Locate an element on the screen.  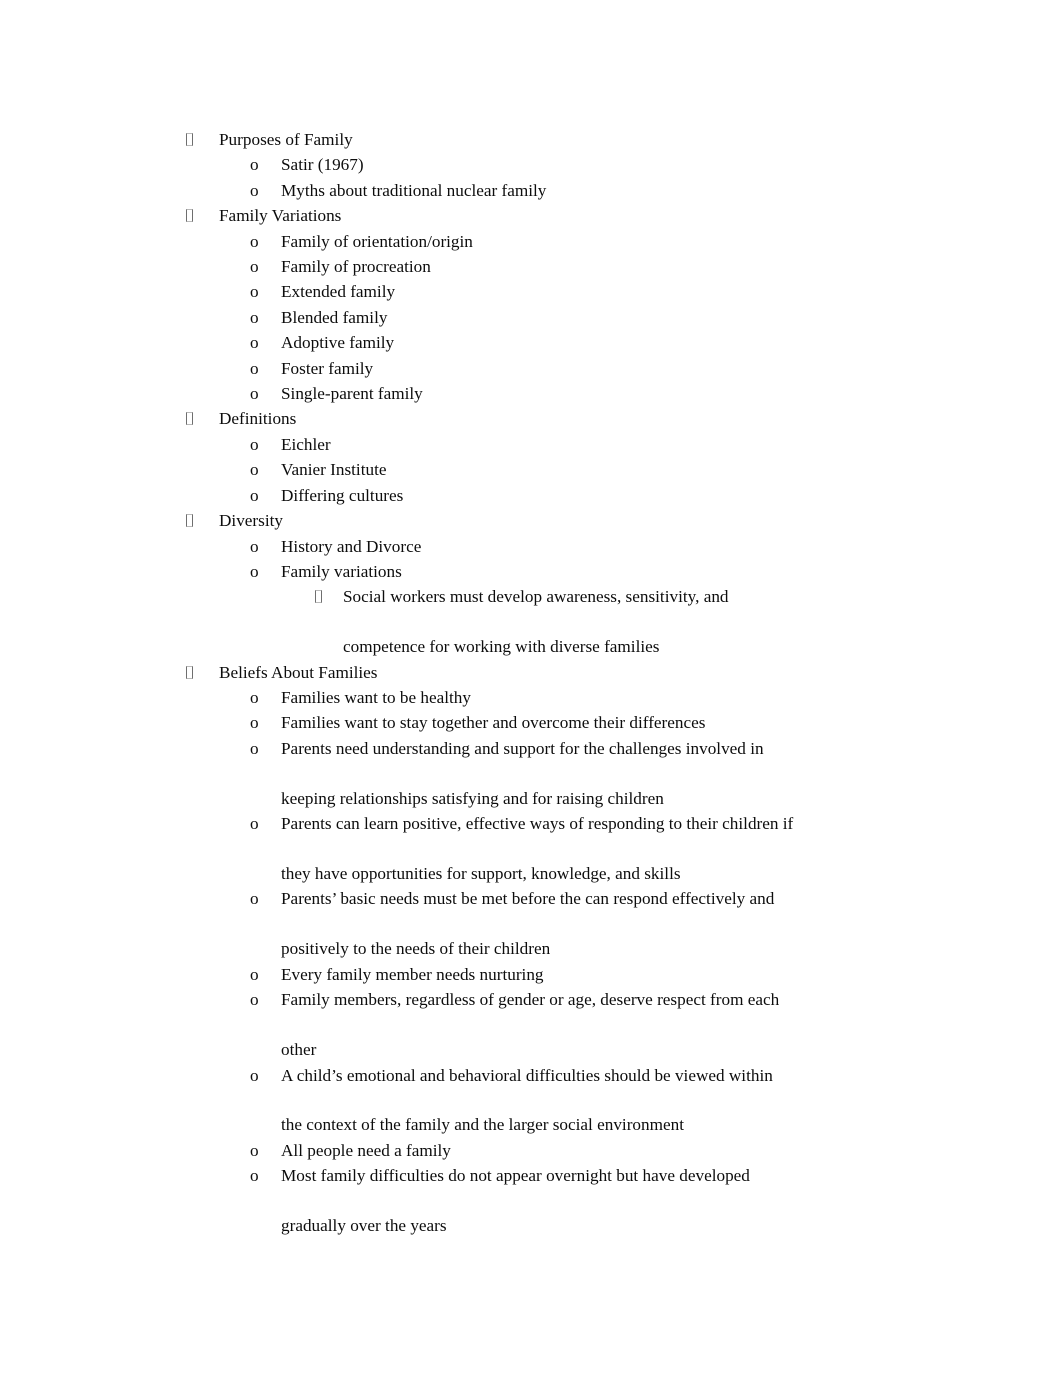
outline-item-level-1: Beliefs About Families is located at coordinates (531, 672).